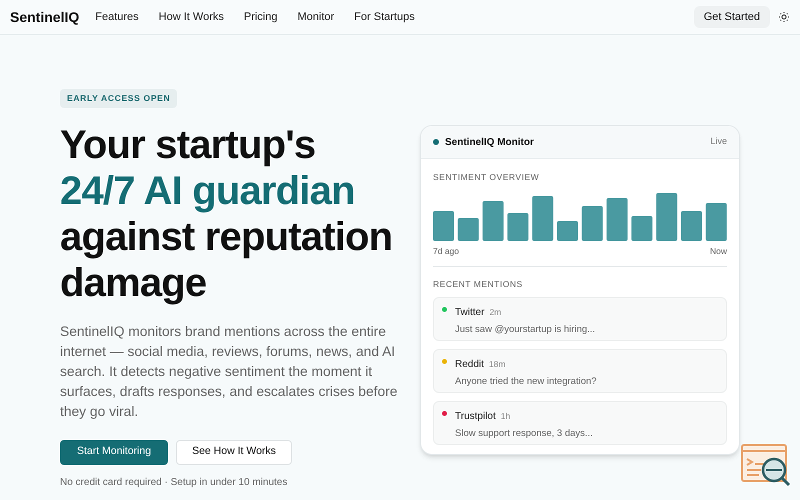 This screenshot has width=800, height=500. What do you see at coordinates (478, 284) in the screenshot?
I see `section-heading: RECENT MENTIONS` at bounding box center [478, 284].